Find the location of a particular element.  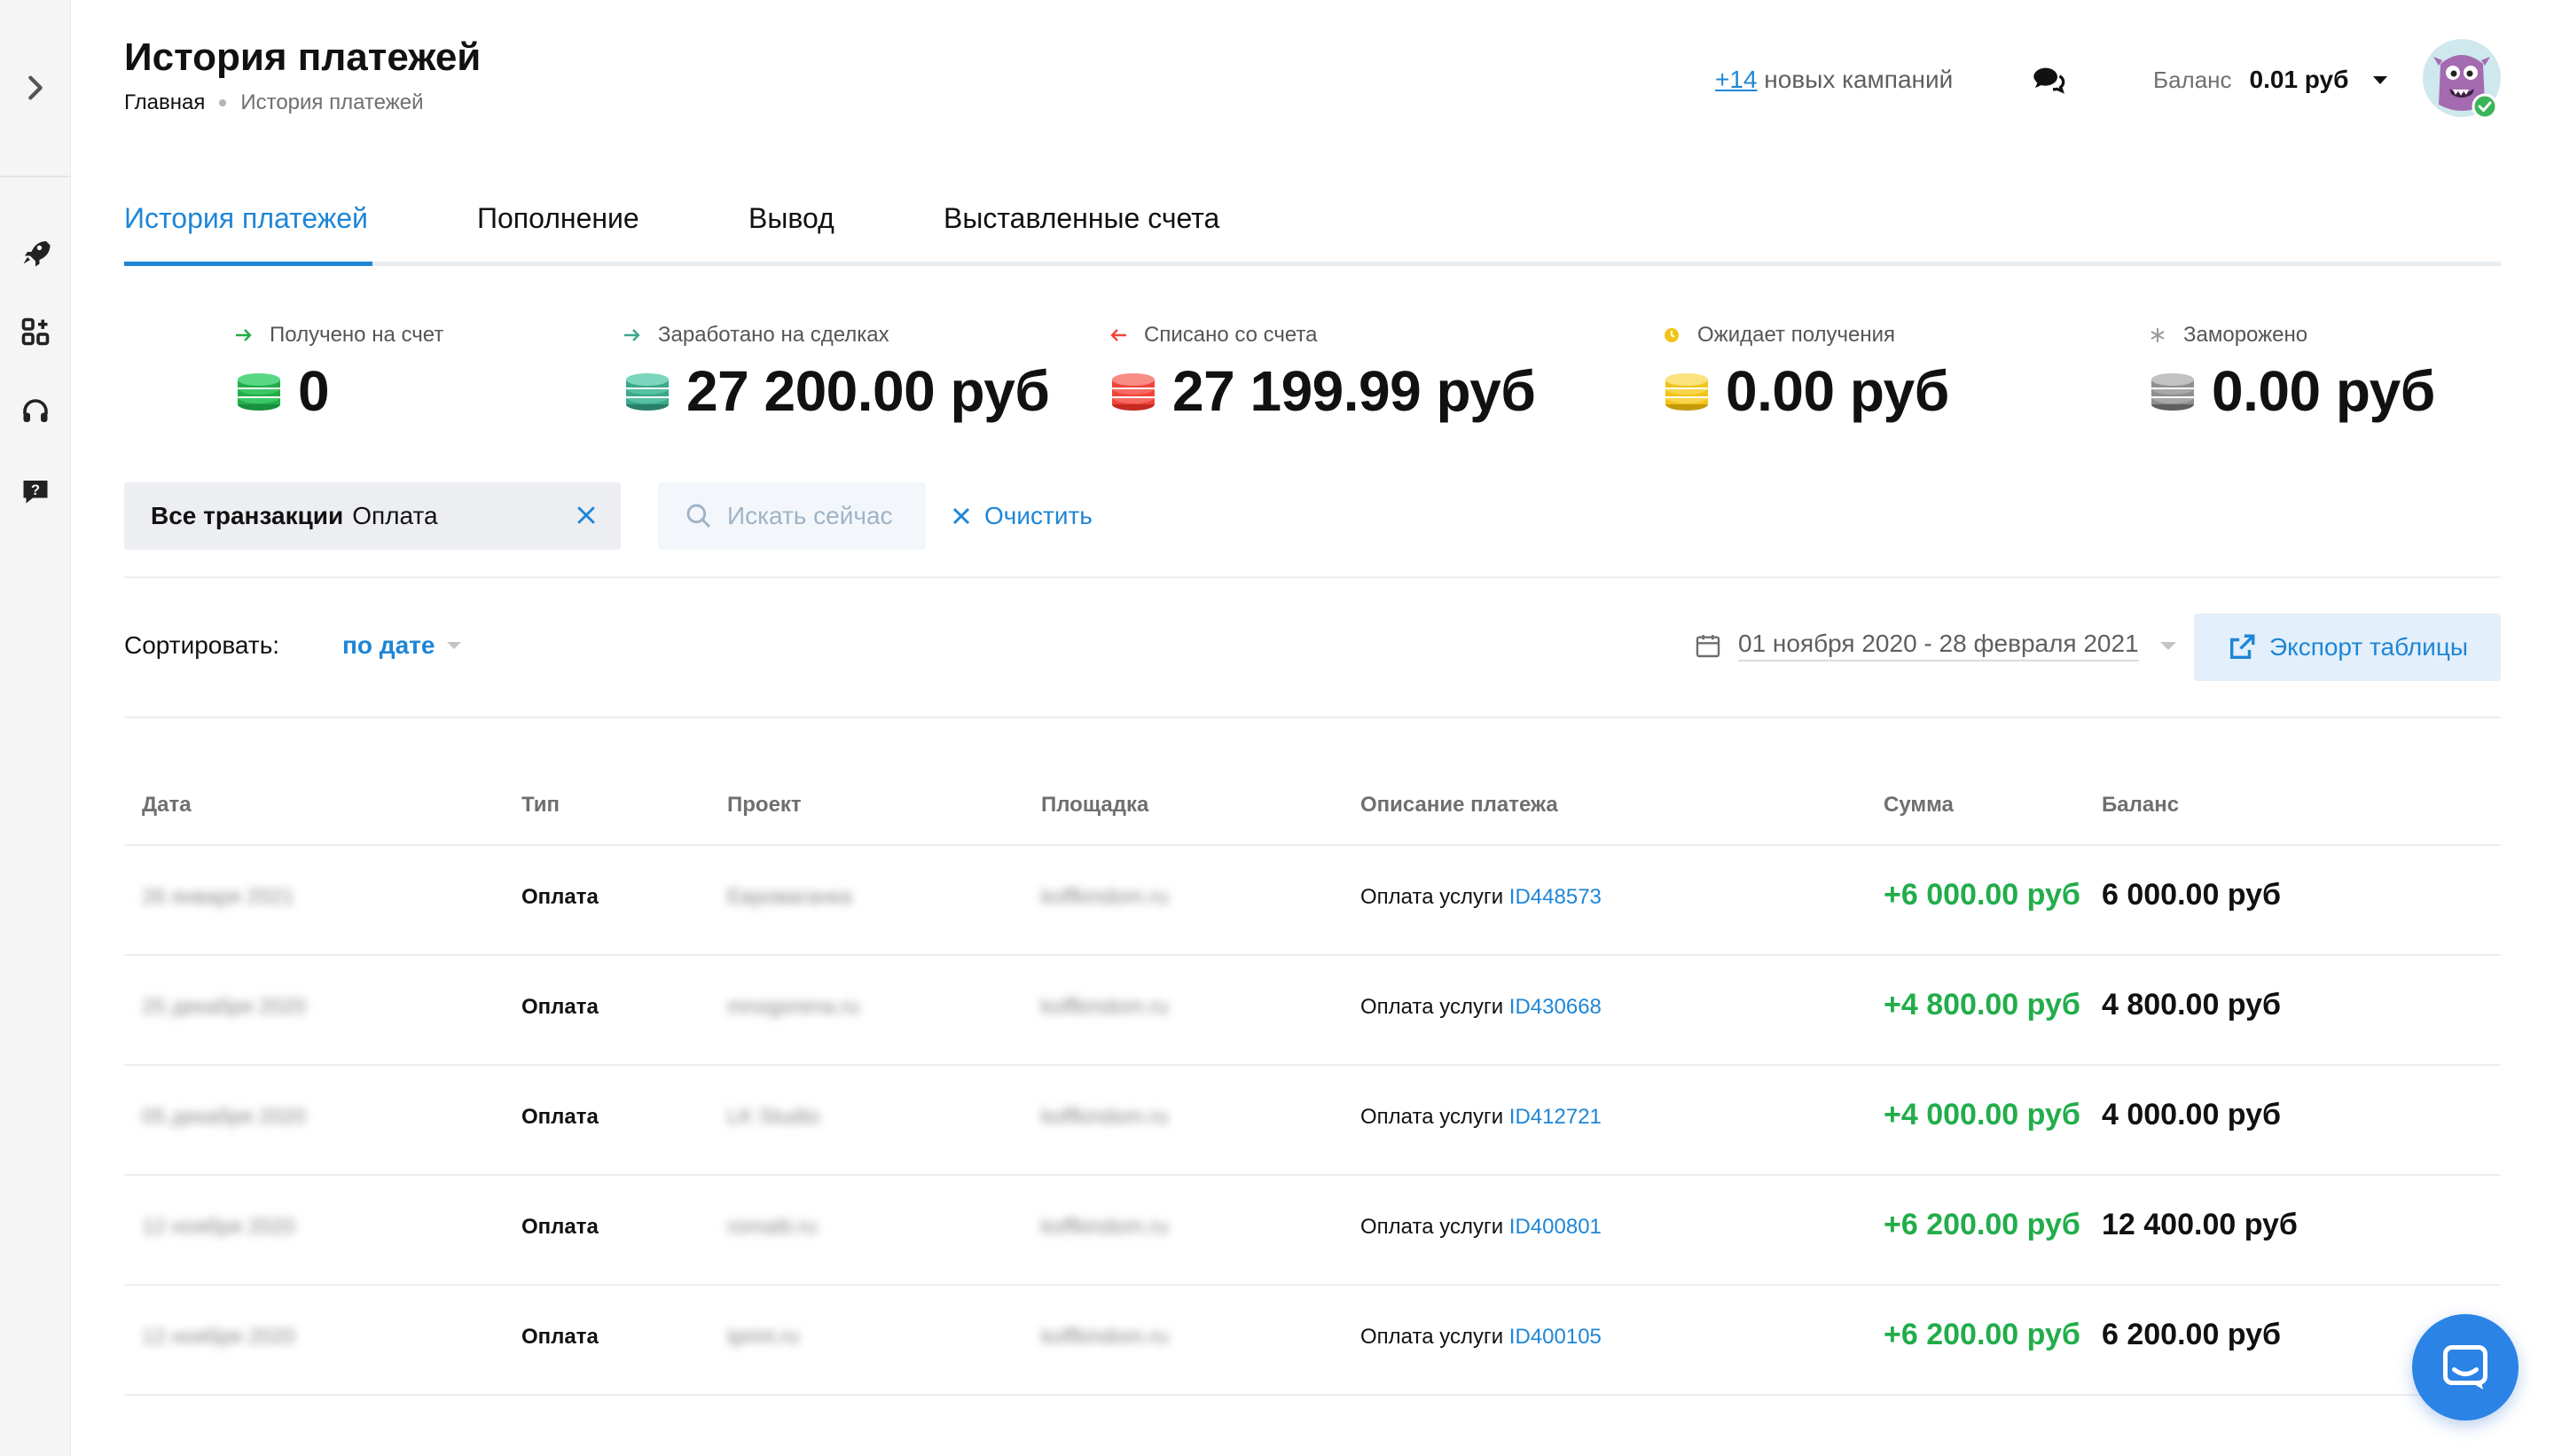

stat-frozen: Заморожено 0.00 руб is located at coordinates (2290, 371).